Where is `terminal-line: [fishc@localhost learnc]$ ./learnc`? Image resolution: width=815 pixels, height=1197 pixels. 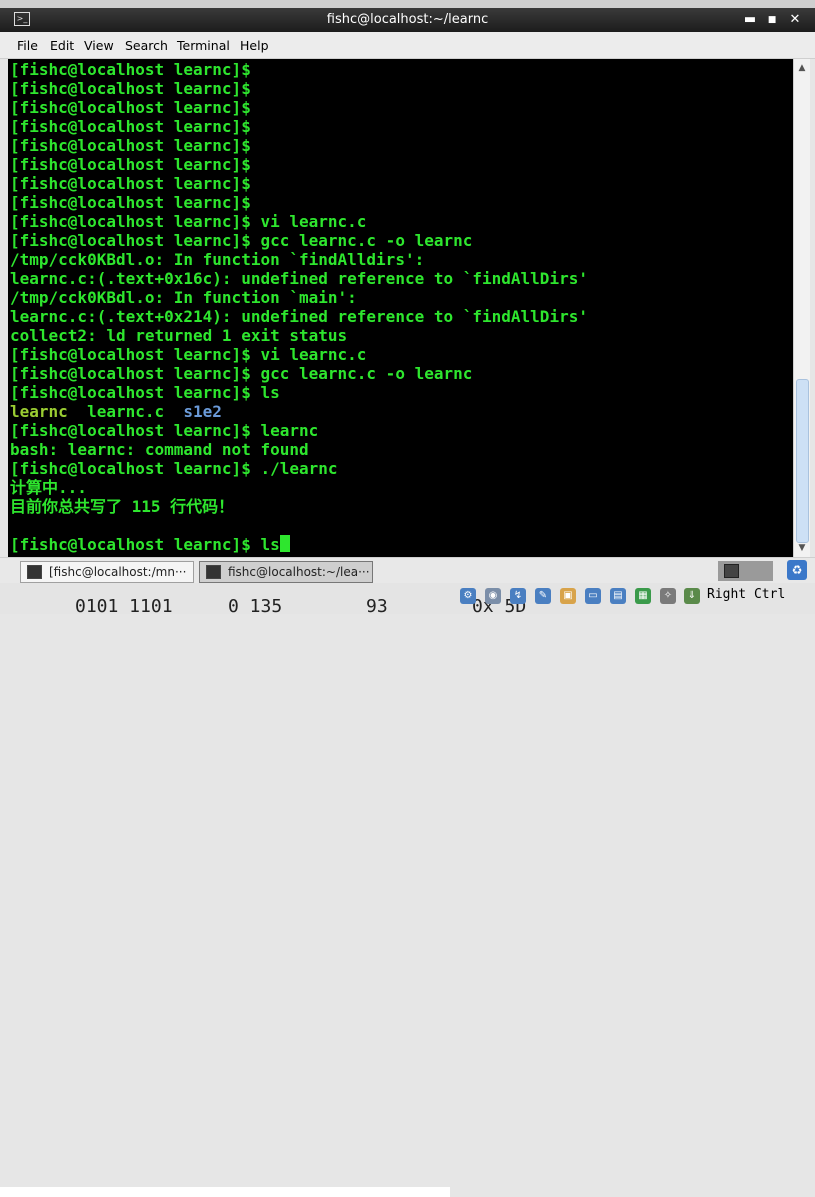 terminal-line: [fishc@localhost learnc]$ ./learnc is located at coordinates (174, 468).